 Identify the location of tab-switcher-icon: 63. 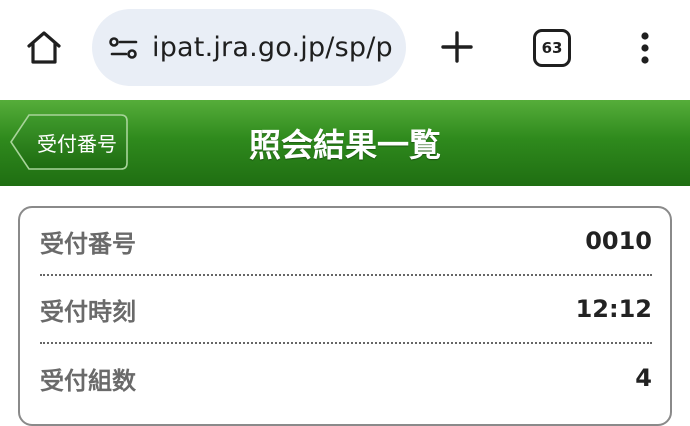
(552, 48).